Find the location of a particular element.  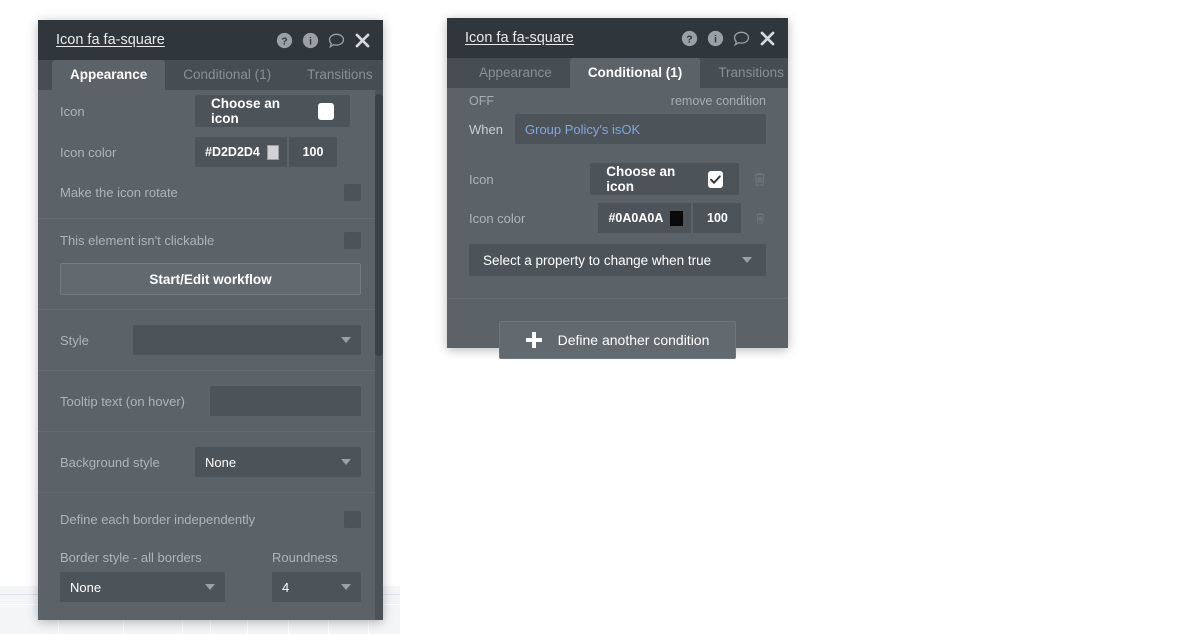

label-rotate: Make the icon rotate is located at coordinates (119, 192).